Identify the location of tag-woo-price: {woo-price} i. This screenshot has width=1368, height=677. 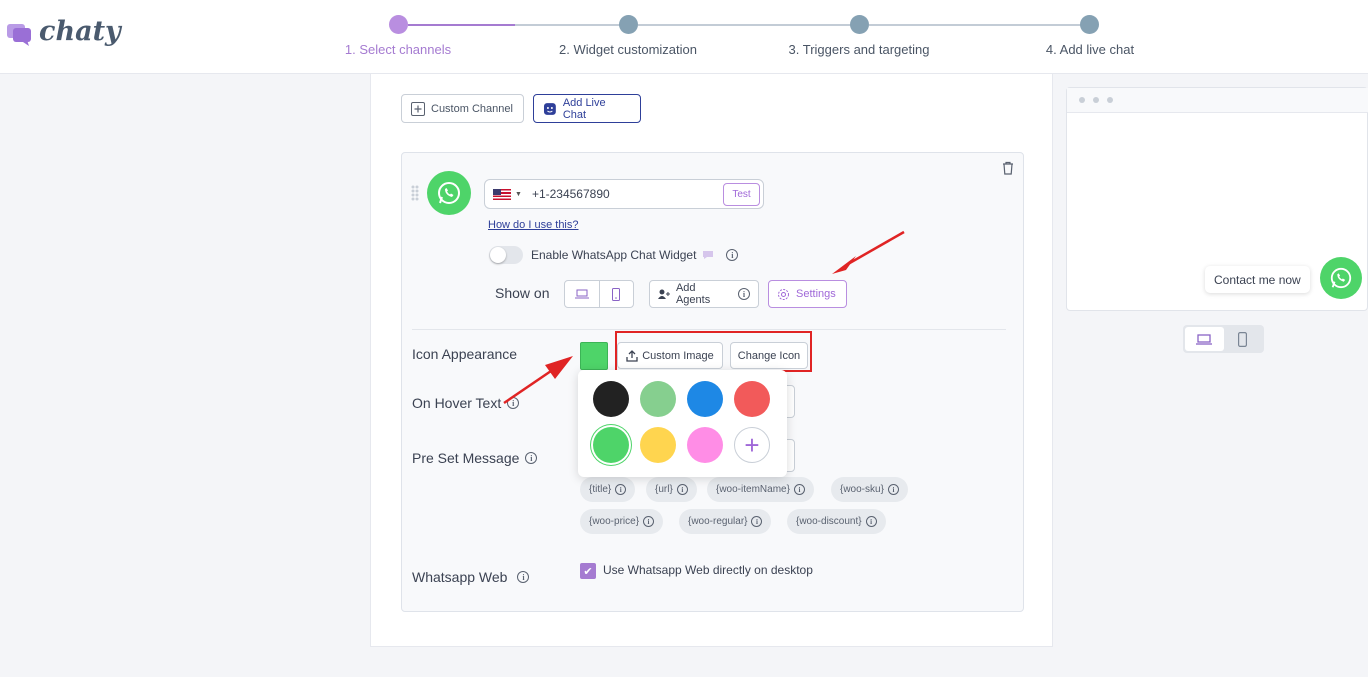
(622, 521).